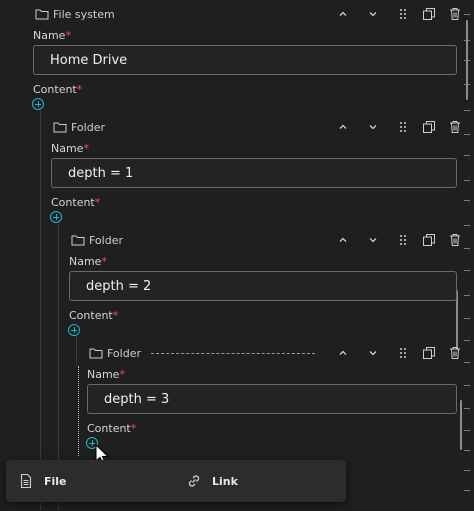  Describe the element at coordinates (272, 399) in the screenshot. I see `name-input: depth = 3` at that location.